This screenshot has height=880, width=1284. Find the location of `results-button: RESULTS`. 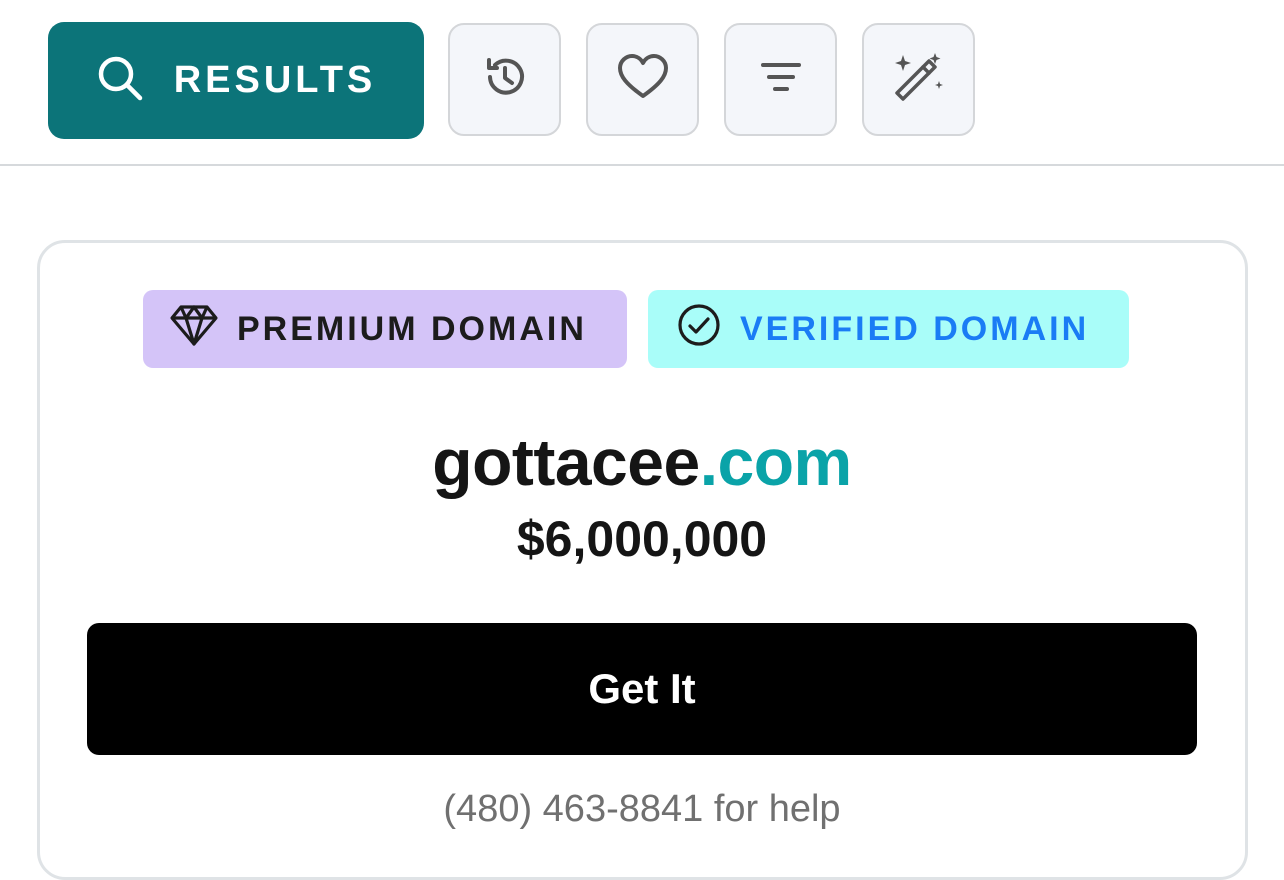

results-button: RESULTS is located at coordinates (236, 80).